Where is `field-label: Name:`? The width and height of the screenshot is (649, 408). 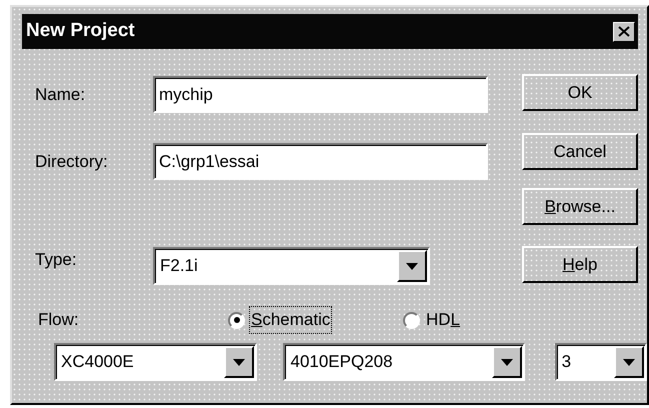 field-label: Name: is located at coordinates (60, 95).